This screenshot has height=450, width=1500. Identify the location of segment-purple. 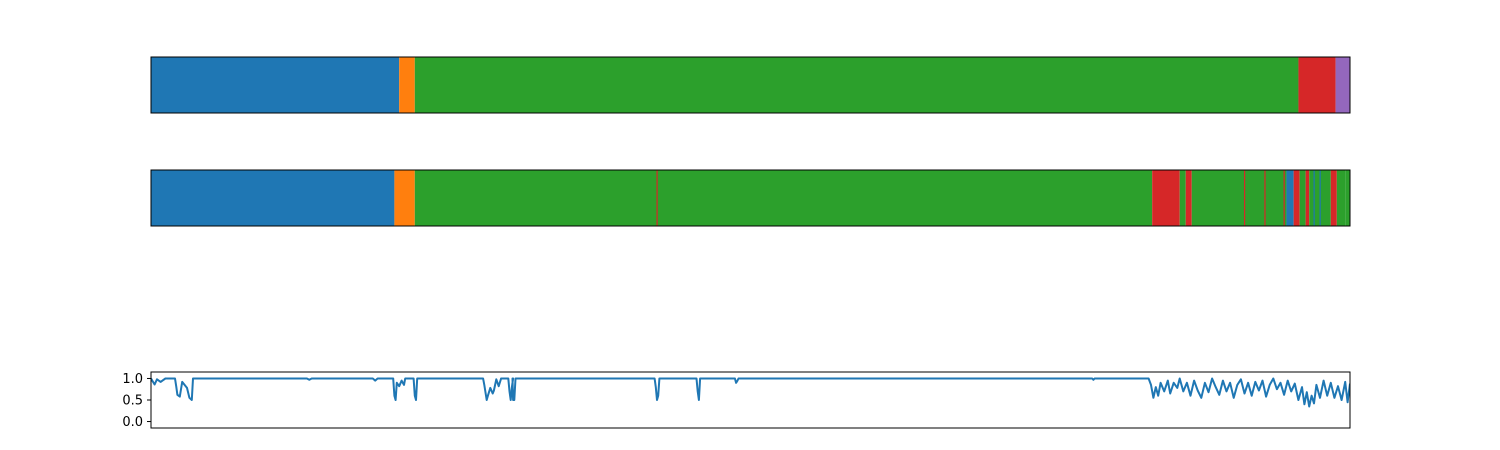
(1342, 85).